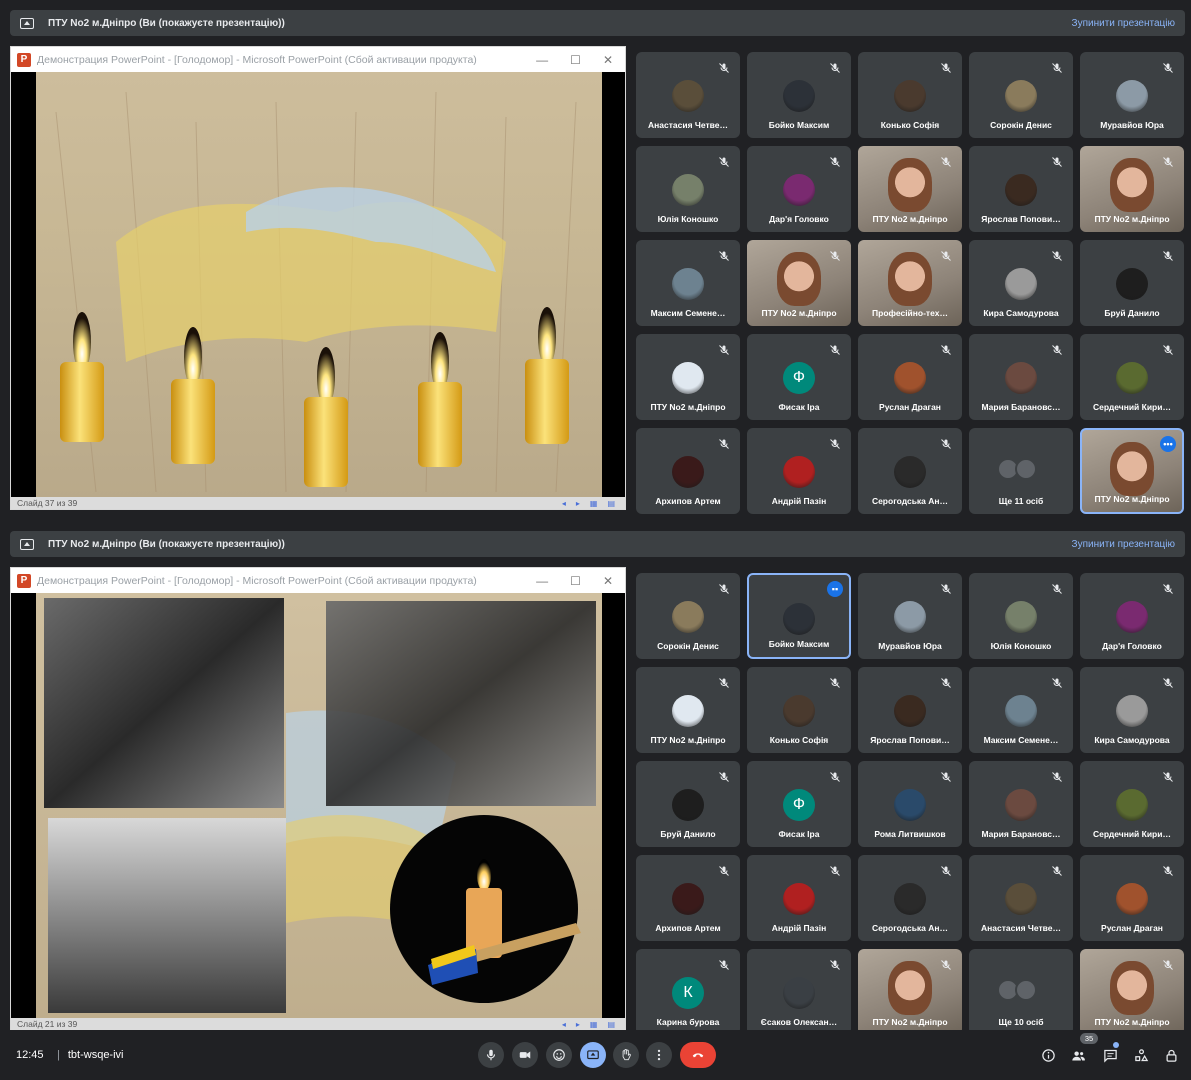 This screenshot has width=1191, height=1080. I want to click on camera-button, so click(525, 1055).